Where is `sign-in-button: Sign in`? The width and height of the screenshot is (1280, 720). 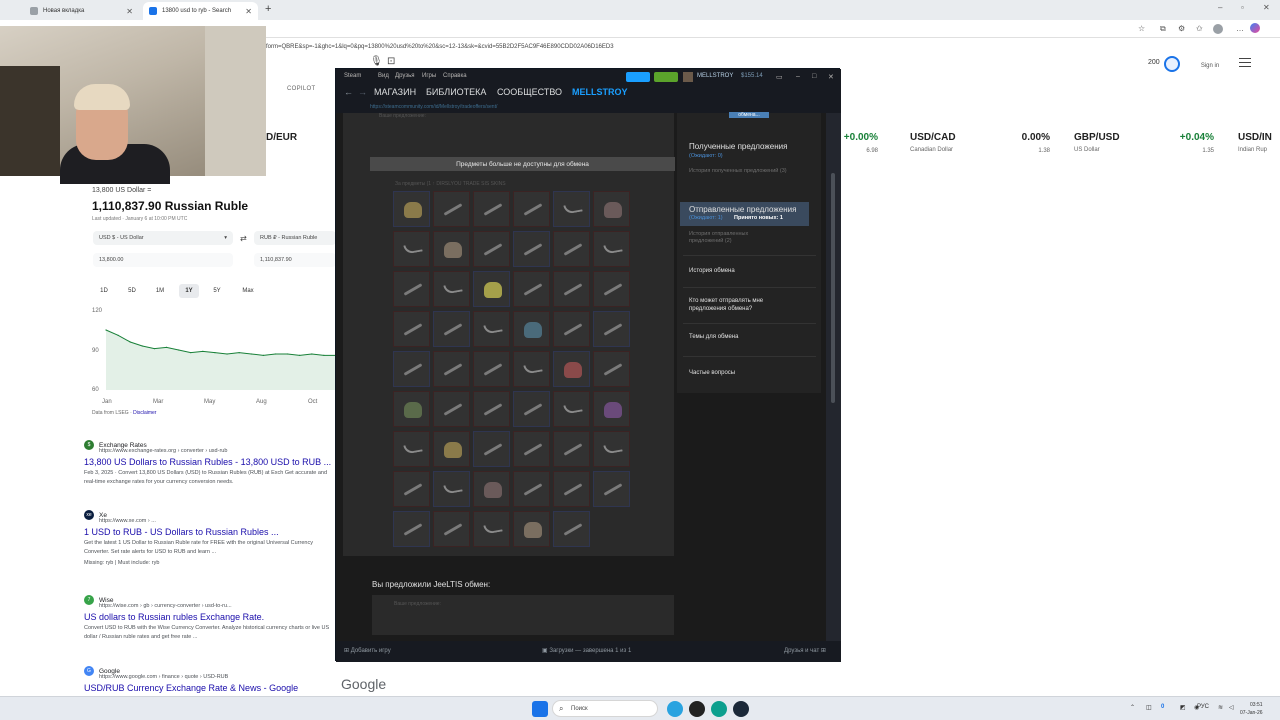 sign-in-button: Sign in is located at coordinates (1210, 66).